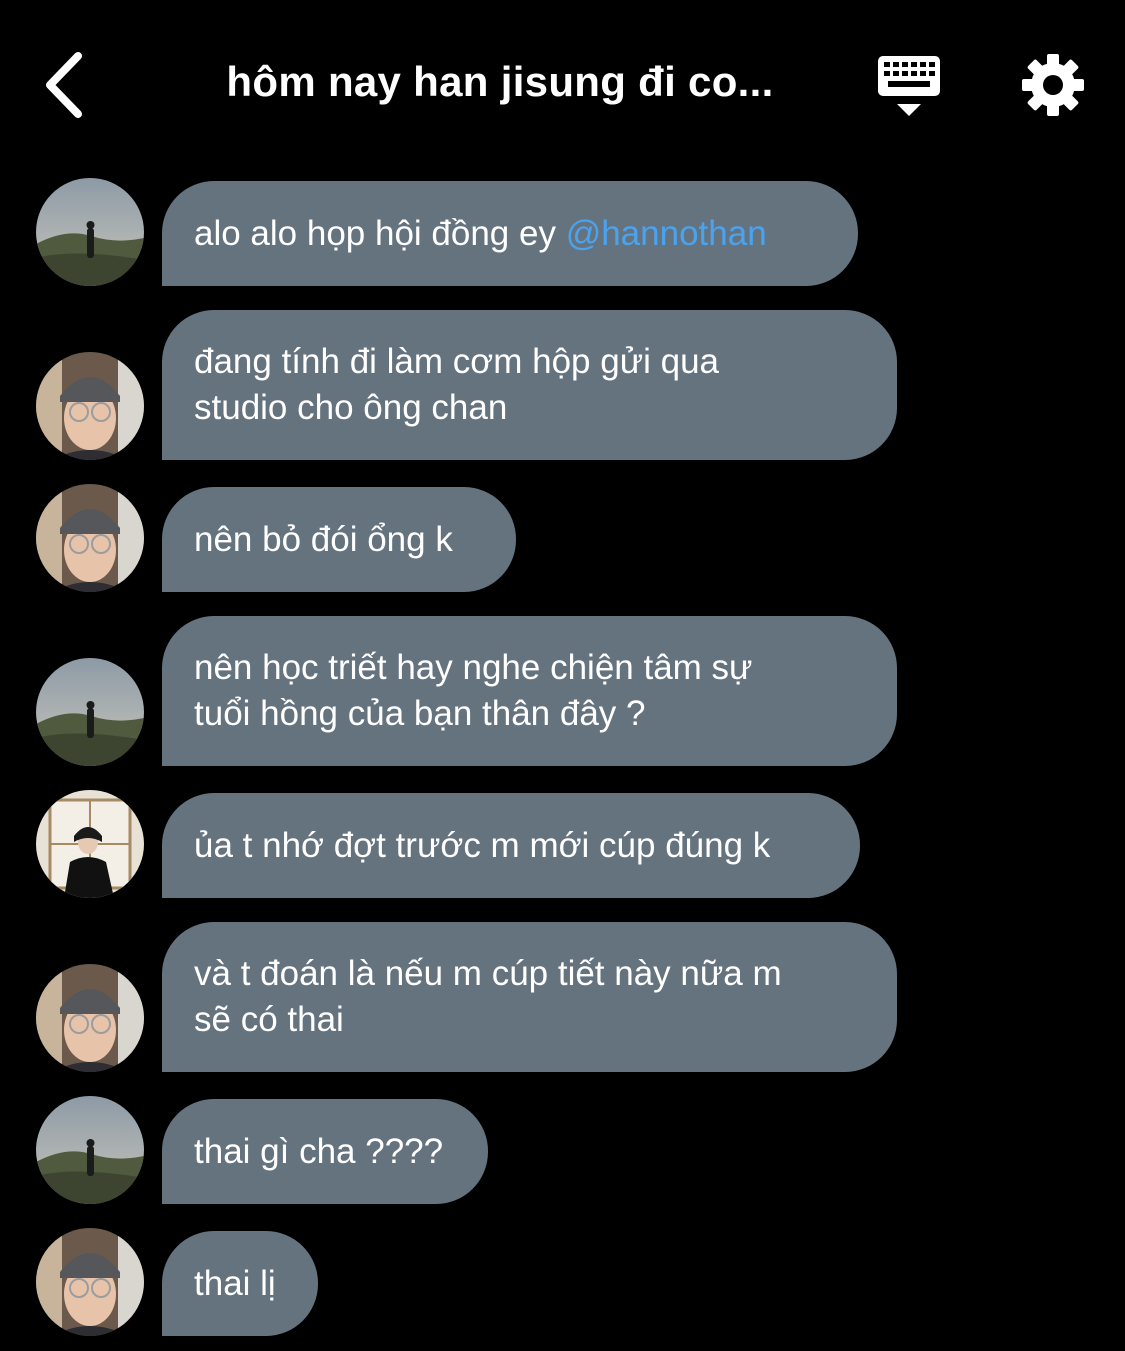  I want to click on mention-link: @hannothan, so click(666, 233).